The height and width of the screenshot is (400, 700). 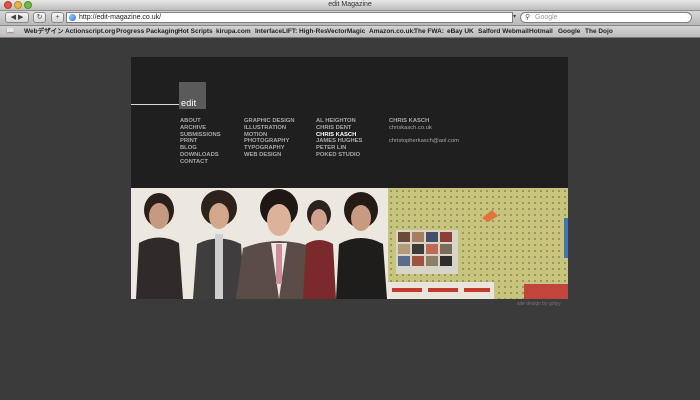 What do you see at coordinates (200, 162) in the screenshot?
I see `nav-link: CONTACT` at bounding box center [200, 162].